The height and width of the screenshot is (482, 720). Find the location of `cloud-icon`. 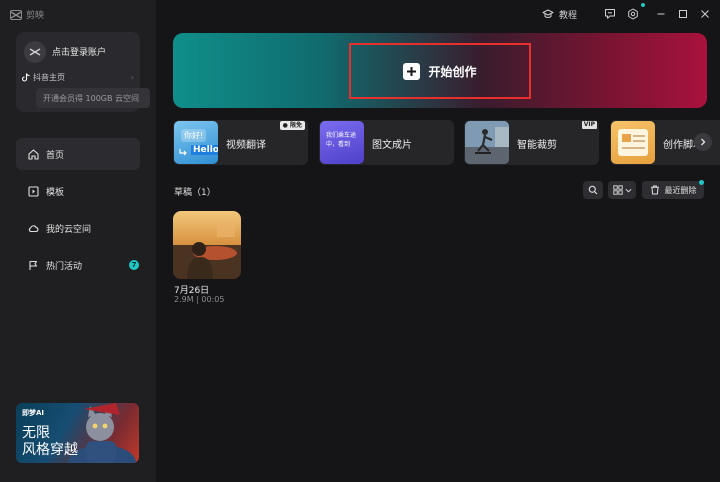

cloud-icon is located at coordinates (33, 228).